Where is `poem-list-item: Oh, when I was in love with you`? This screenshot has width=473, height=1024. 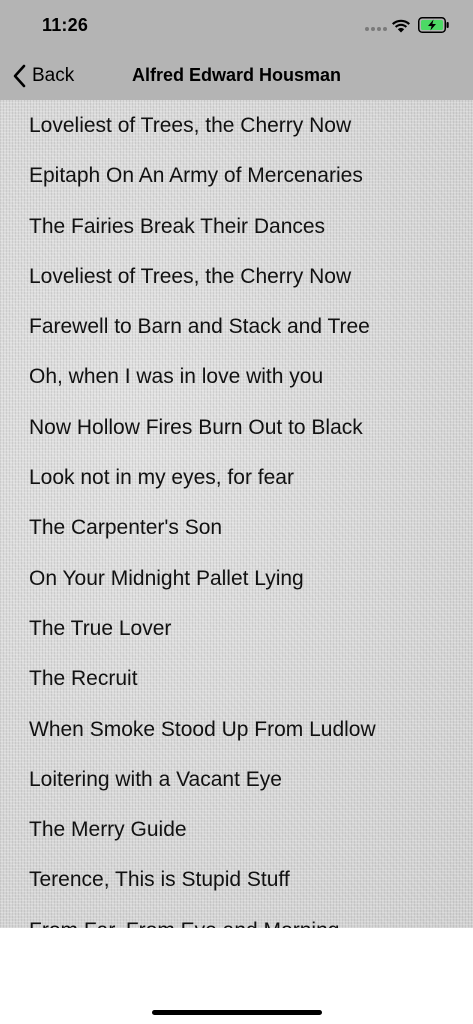 poem-list-item: Oh, when I was in love with you is located at coordinates (236, 377).